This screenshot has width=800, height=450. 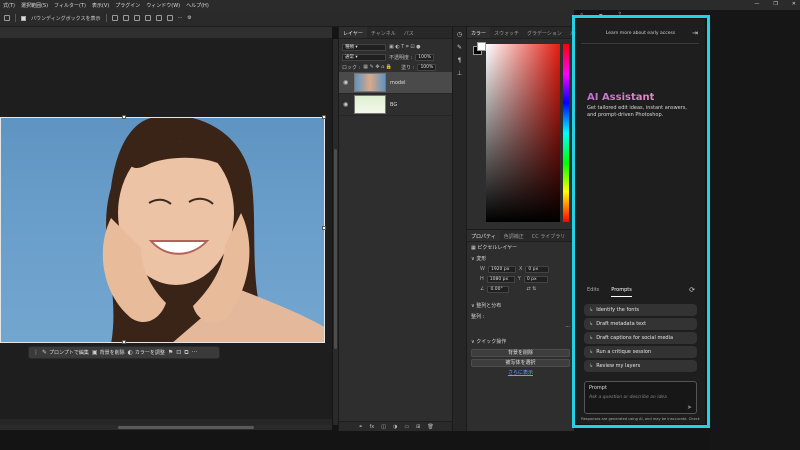 What do you see at coordinates (520, 269) in the screenshot?
I see `x-label: X` at bounding box center [520, 269].